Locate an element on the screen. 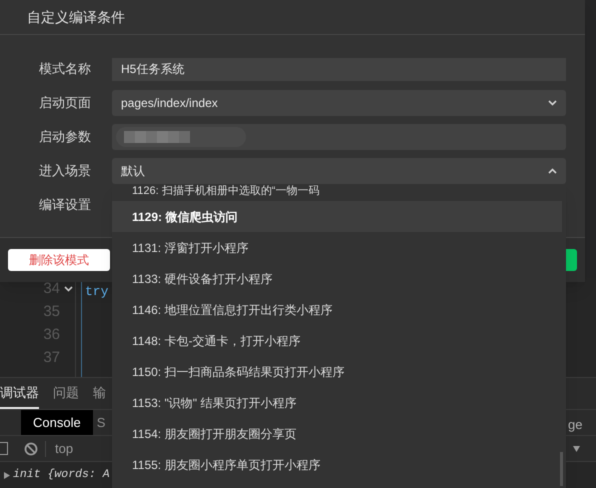  panel-tab: S is located at coordinates (99, 422).